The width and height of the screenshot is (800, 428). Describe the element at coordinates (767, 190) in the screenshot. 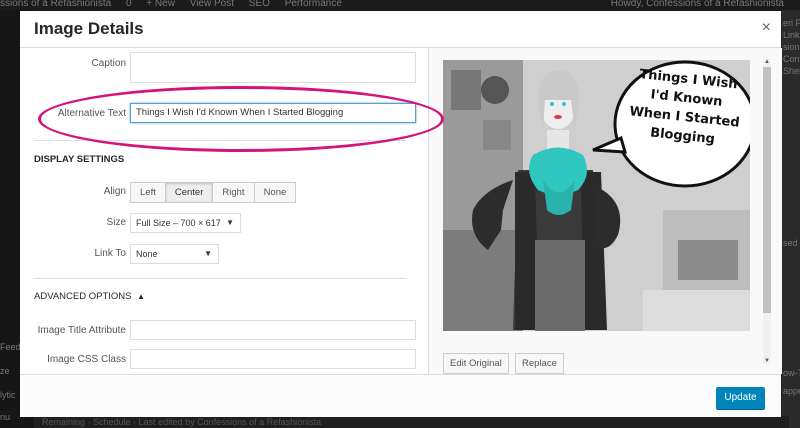

I see `scrollbar-thumb` at that location.